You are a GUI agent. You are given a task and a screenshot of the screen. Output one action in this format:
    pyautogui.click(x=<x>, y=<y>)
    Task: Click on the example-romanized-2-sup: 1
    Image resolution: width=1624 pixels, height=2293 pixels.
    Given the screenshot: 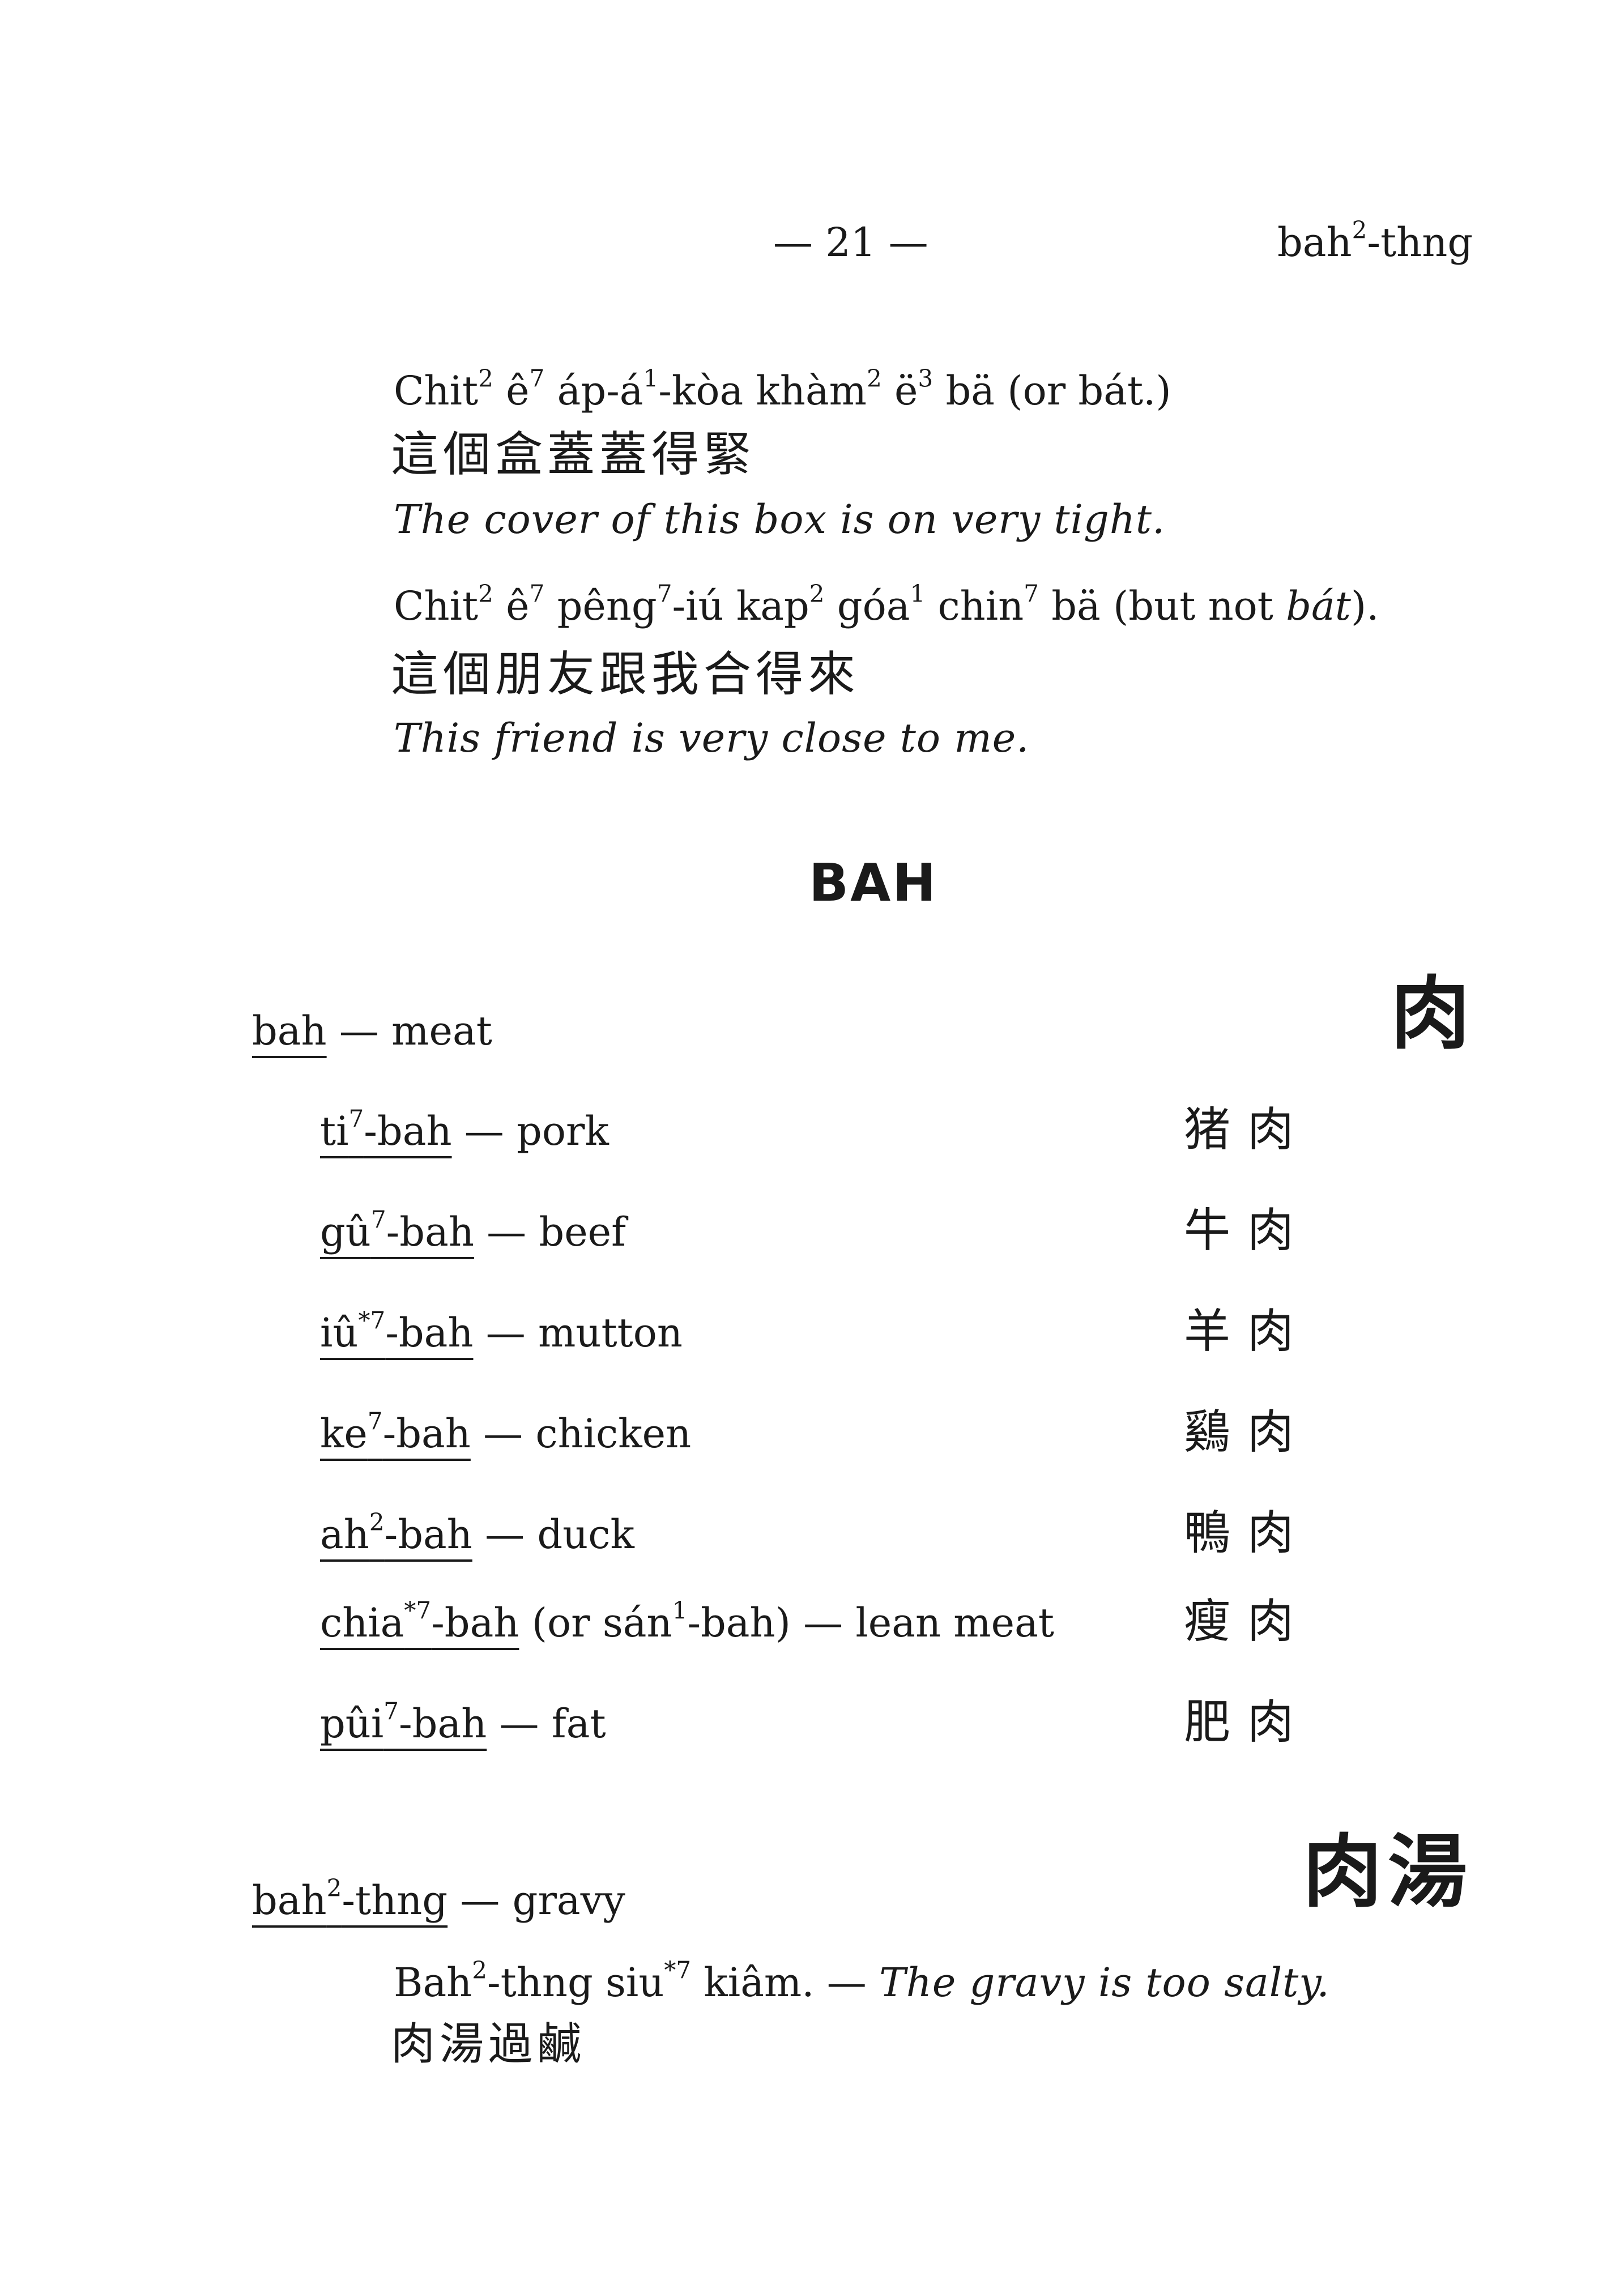 What is the action you would take?
    pyautogui.click(x=918, y=593)
    